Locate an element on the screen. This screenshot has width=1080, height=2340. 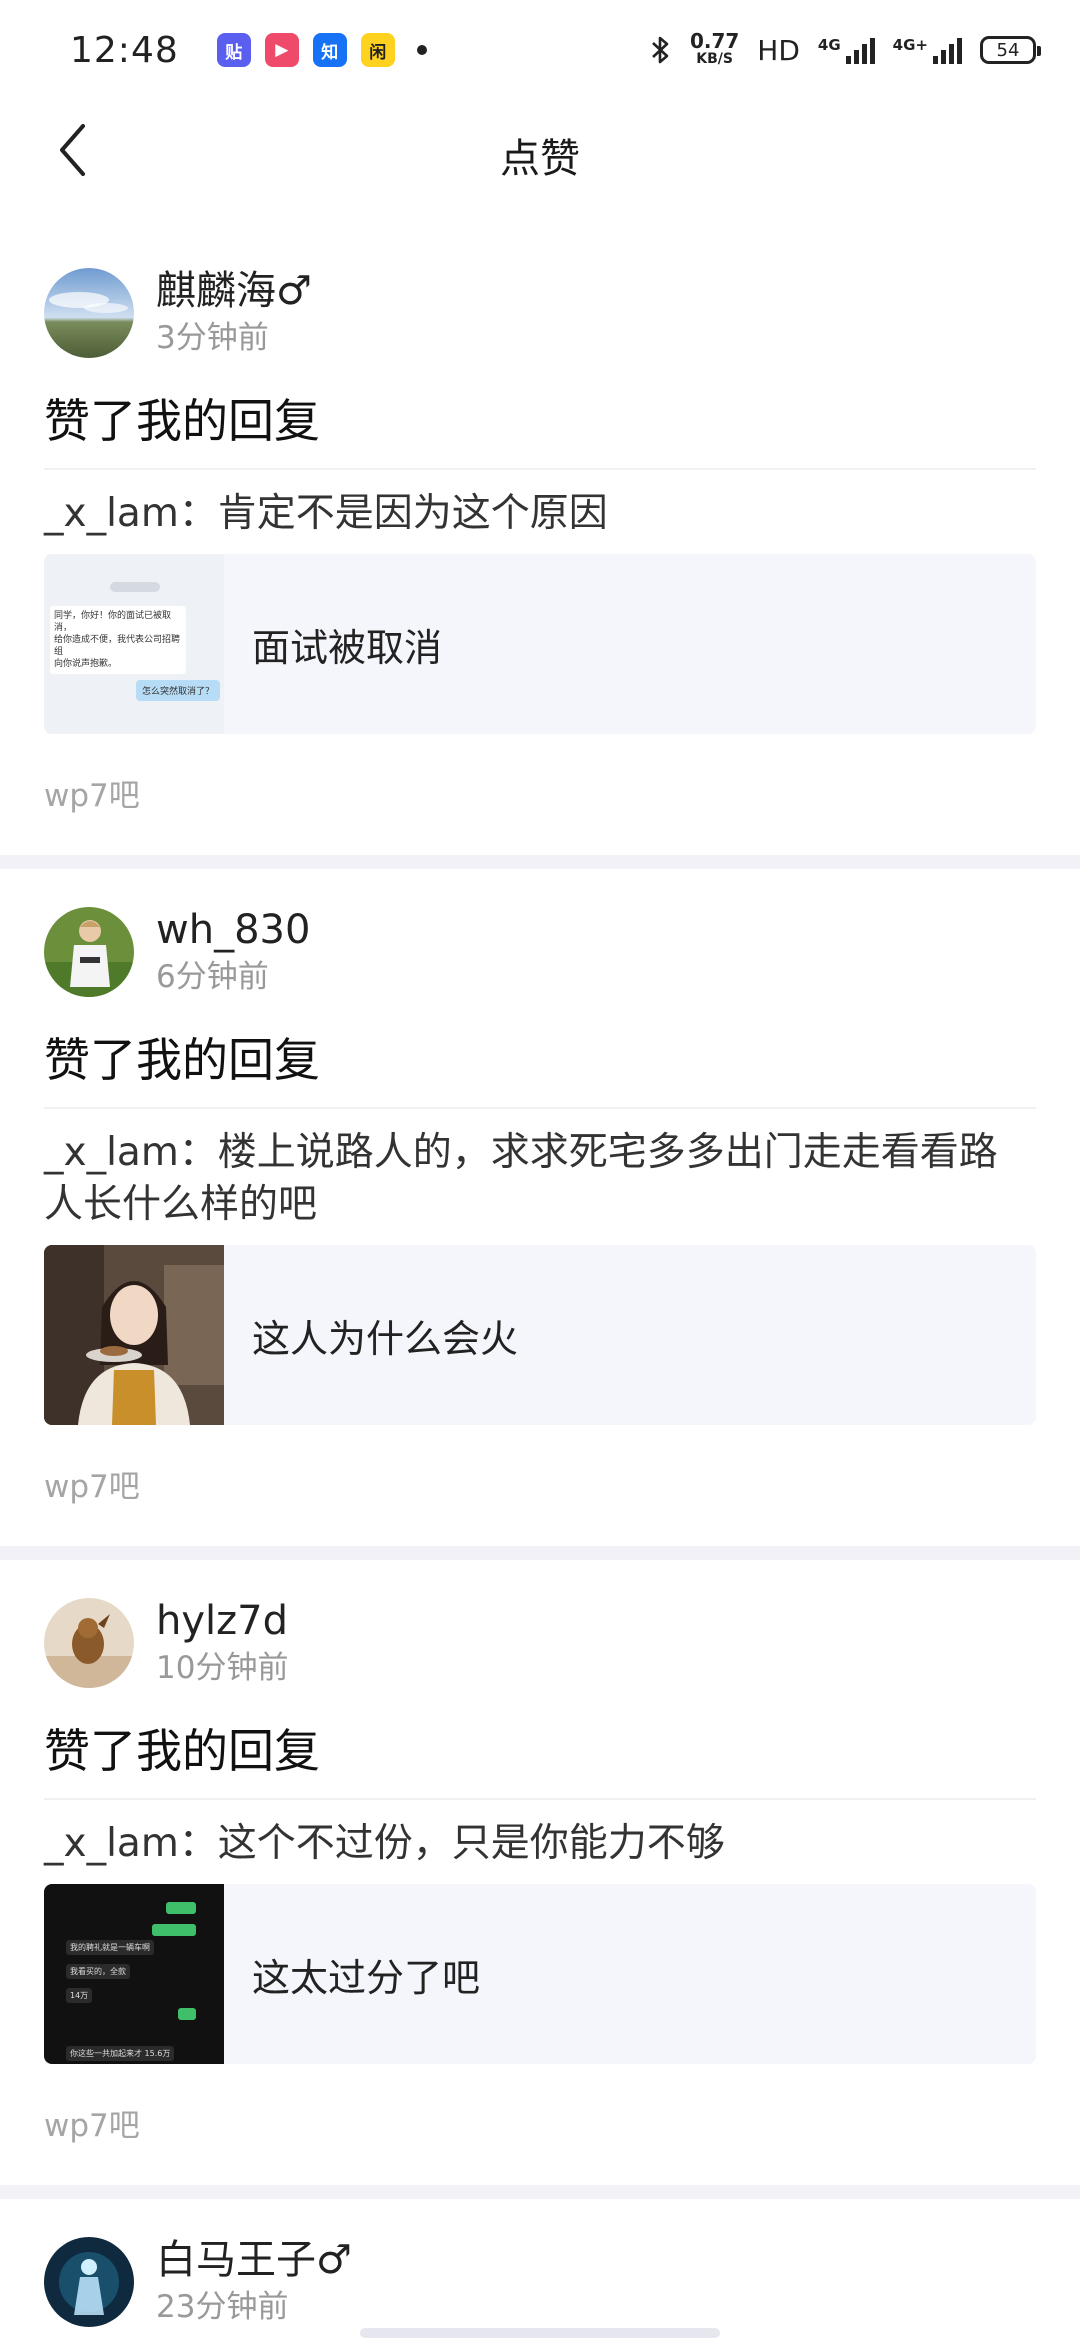
notification-app-icons: 贴 ▶ 知 闲 is located at coordinates (321, 50).